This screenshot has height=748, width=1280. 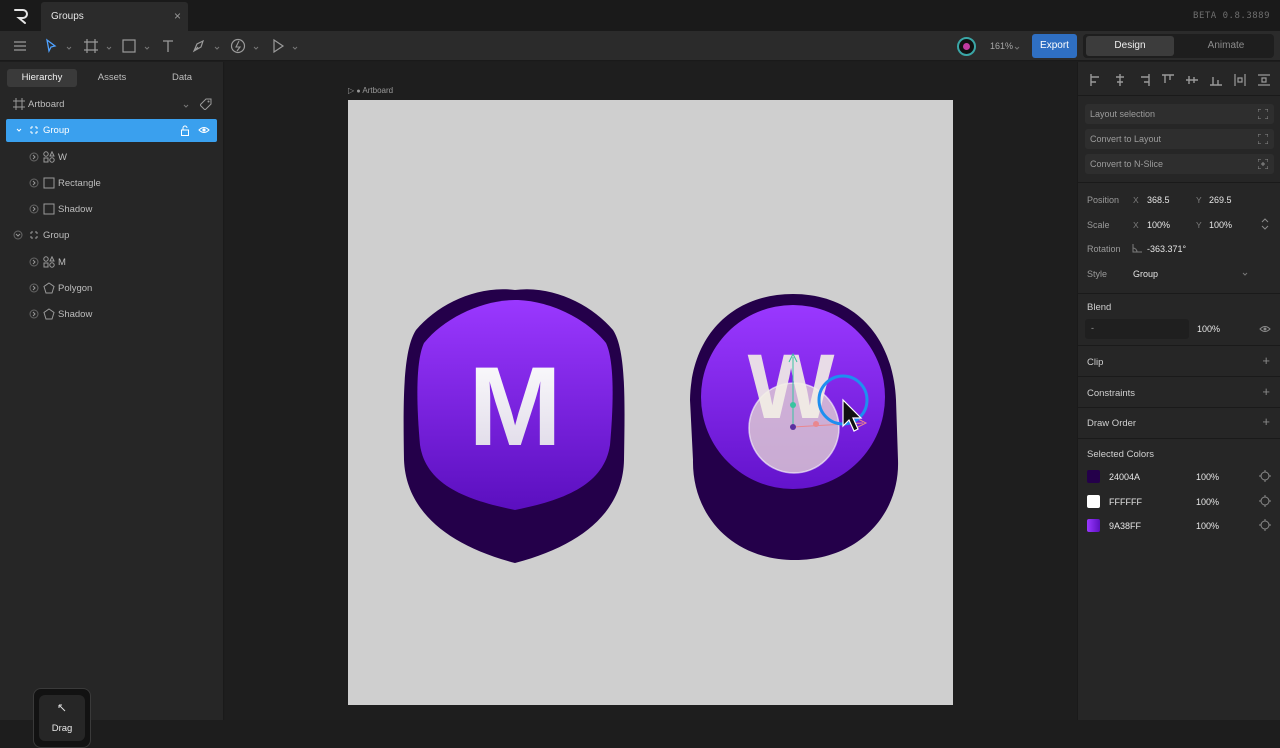 What do you see at coordinates (370, 90) in the screenshot?
I see `artboard-title: ▷ ● Artboard` at bounding box center [370, 90].